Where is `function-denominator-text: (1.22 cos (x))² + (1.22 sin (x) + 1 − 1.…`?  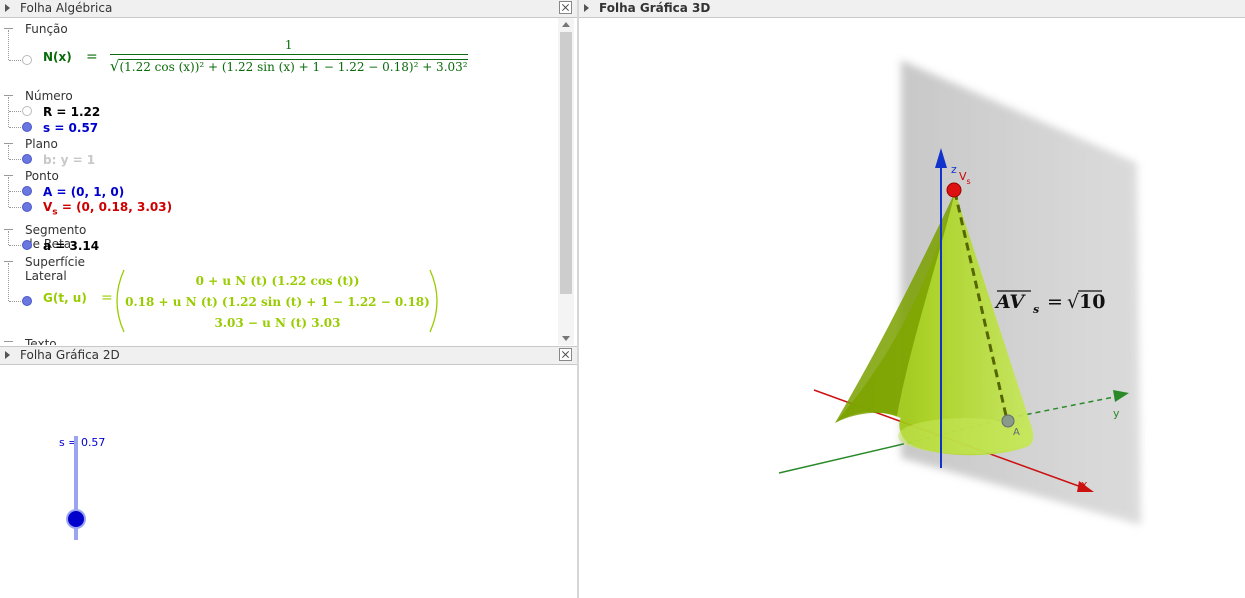 function-denominator-text: (1.22 cos (x))² + (1.22 sin (x) + 1 − 1.… is located at coordinates (293, 66).